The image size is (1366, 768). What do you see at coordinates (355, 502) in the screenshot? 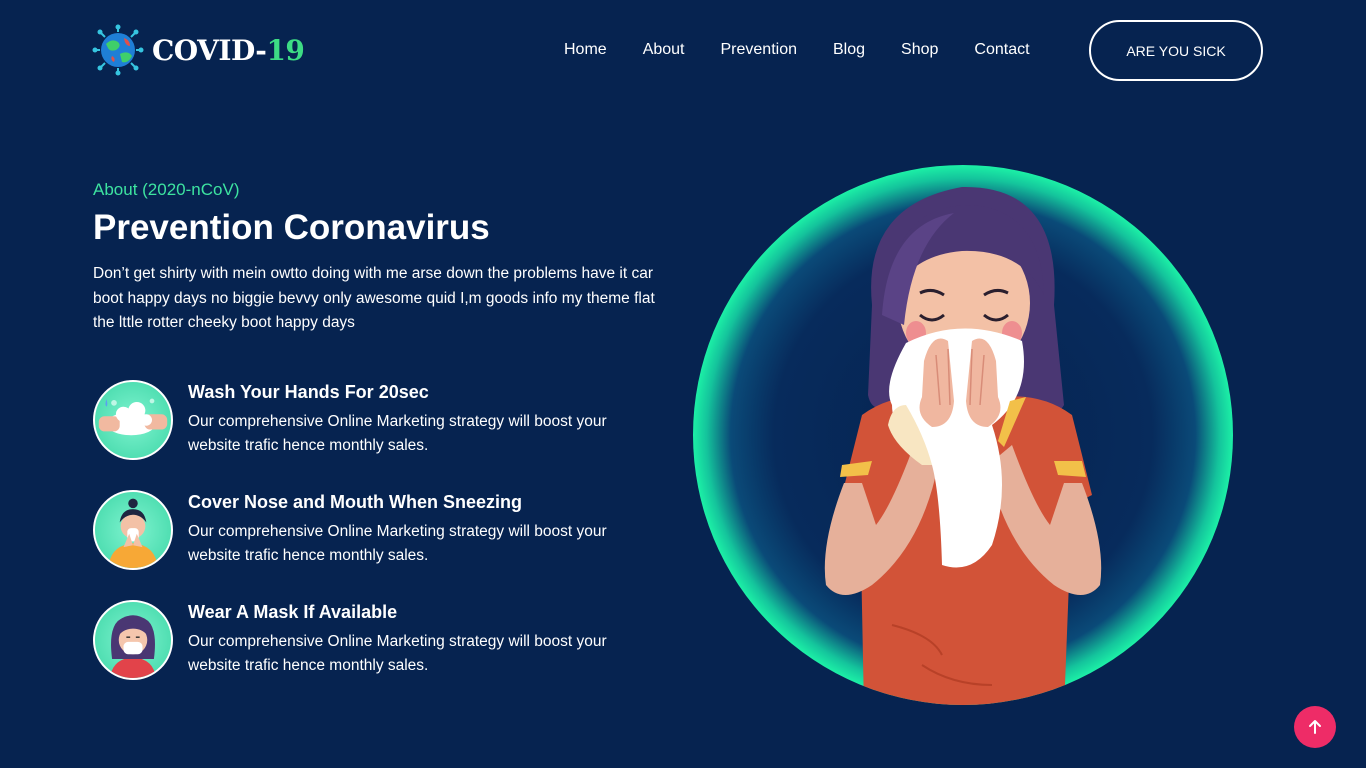
I see `feature-title: Cover Nose and Mouth When Sneezing` at bounding box center [355, 502].